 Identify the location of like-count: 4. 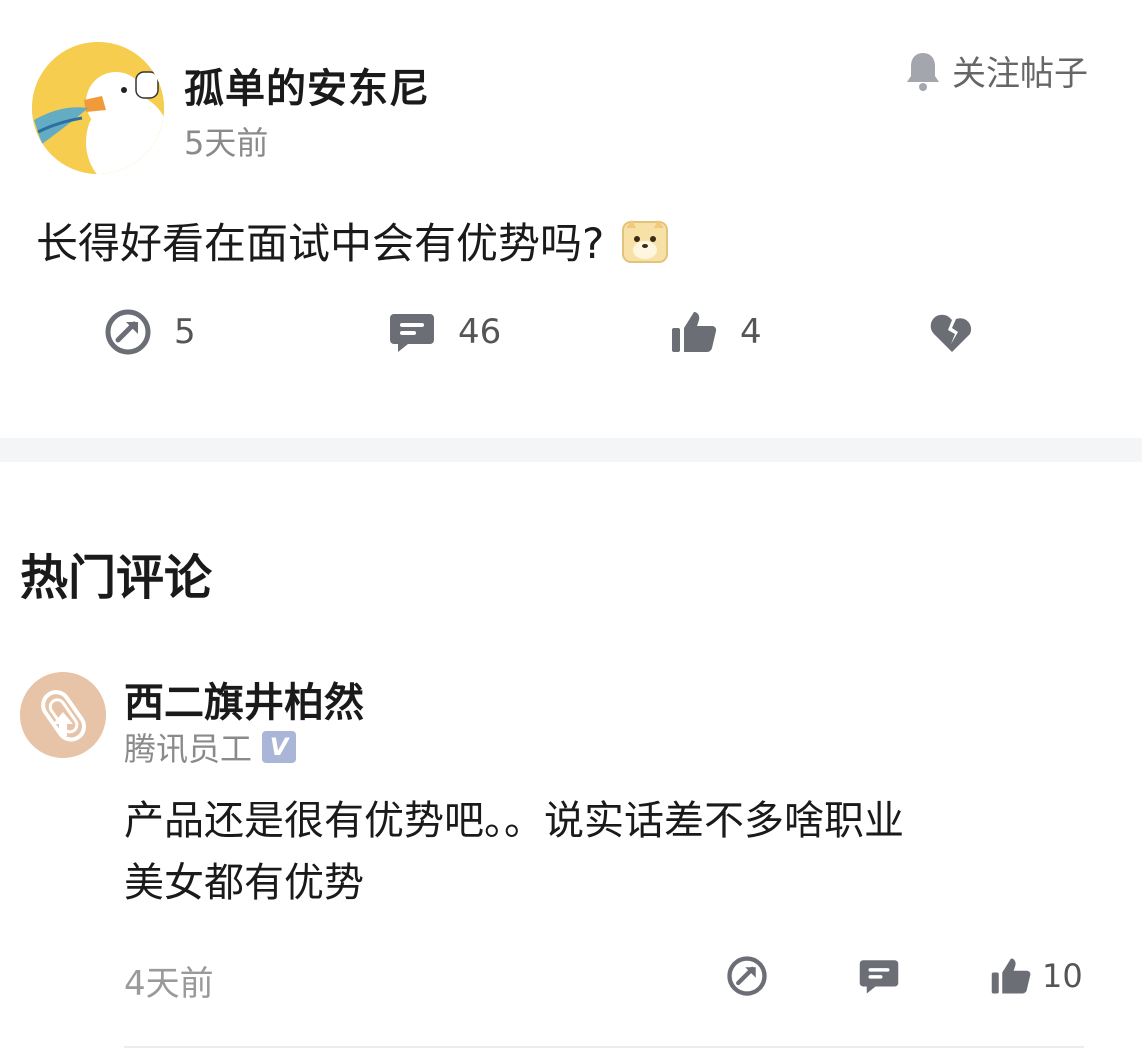
(751, 332).